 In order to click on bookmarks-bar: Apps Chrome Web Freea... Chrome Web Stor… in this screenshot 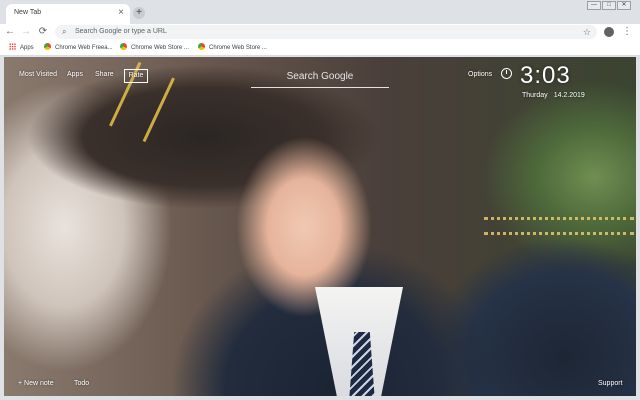, I will do `click(320, 48)`.